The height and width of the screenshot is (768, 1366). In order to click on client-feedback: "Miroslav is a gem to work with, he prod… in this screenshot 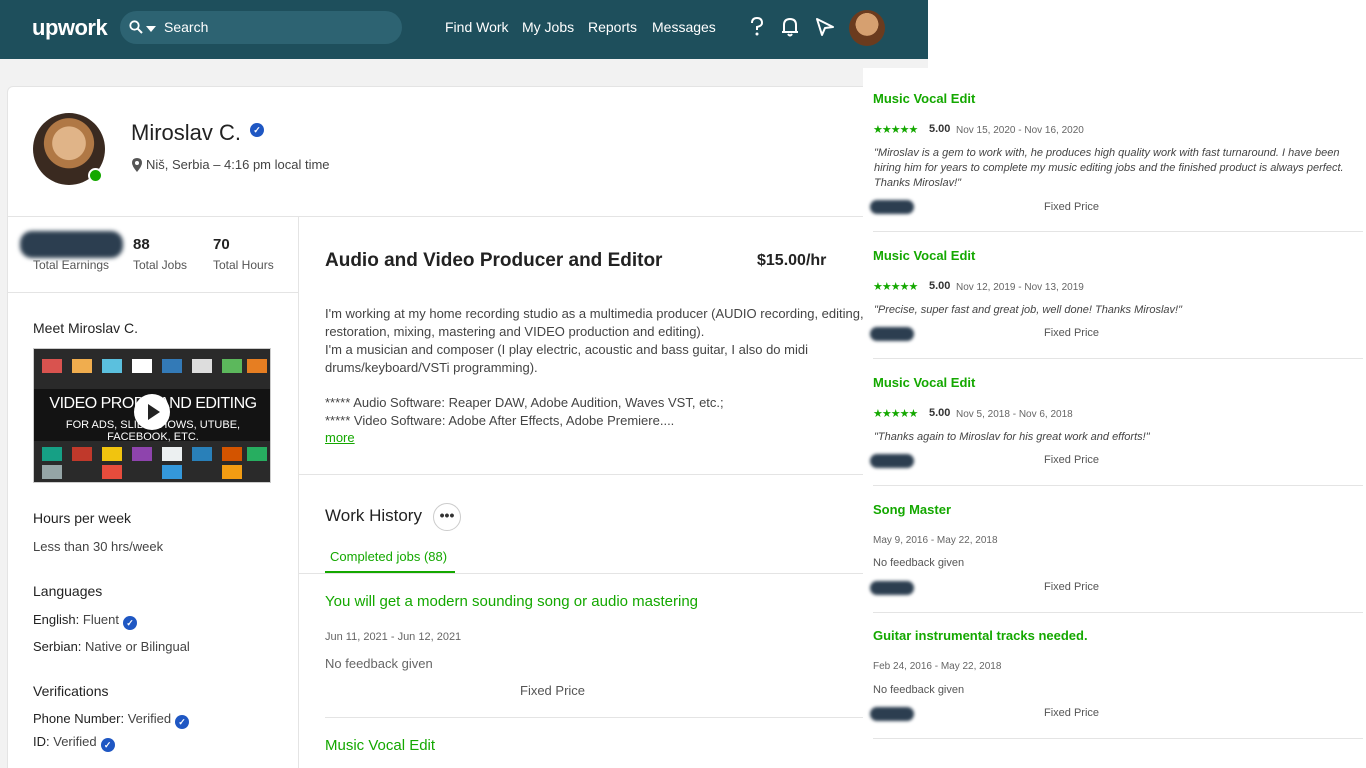, I will do `click(1109, 168)`.